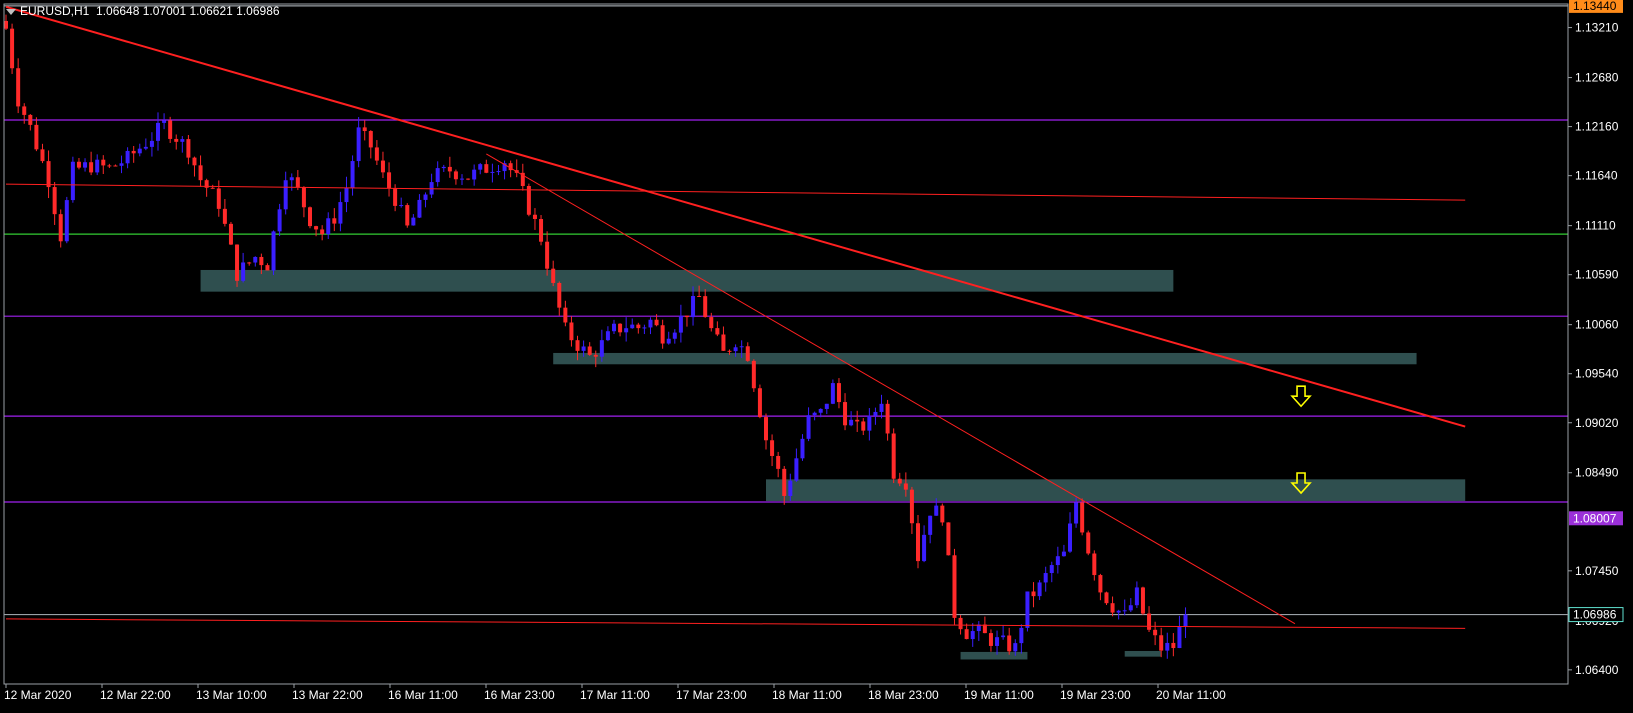  I want to click on price-tick-label: 1.09540, so click(1597, 374).